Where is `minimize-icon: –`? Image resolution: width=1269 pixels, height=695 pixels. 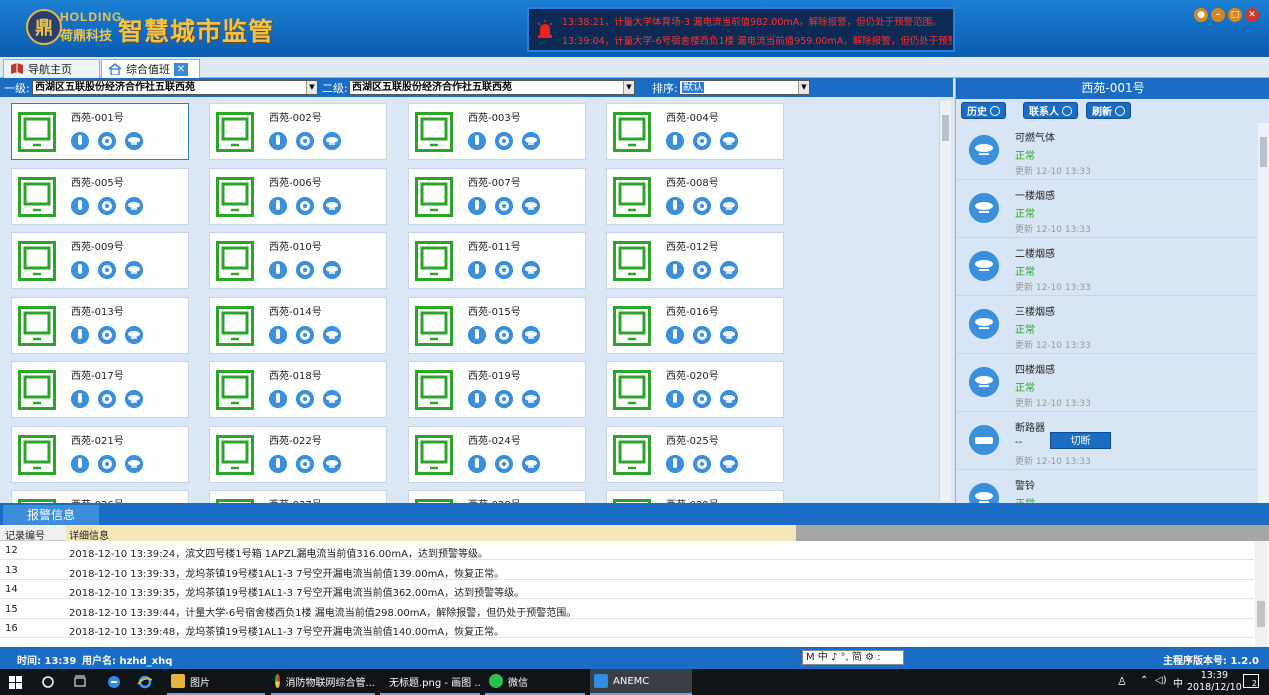
minimize-icon: – is located at coordinates (1218, 15).